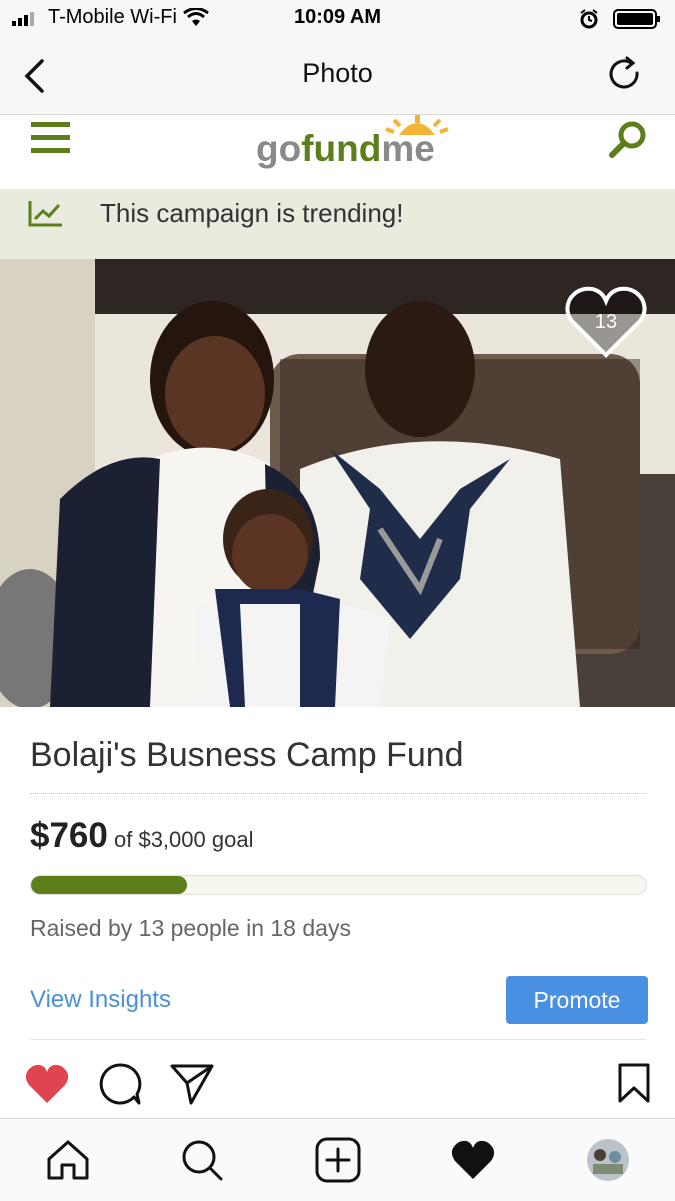 Image resolution: width=675 pixels, height=1201 pixels. Describe the element at coordinates (628, 140) in the screenshot. I see `search-icon` at that location.